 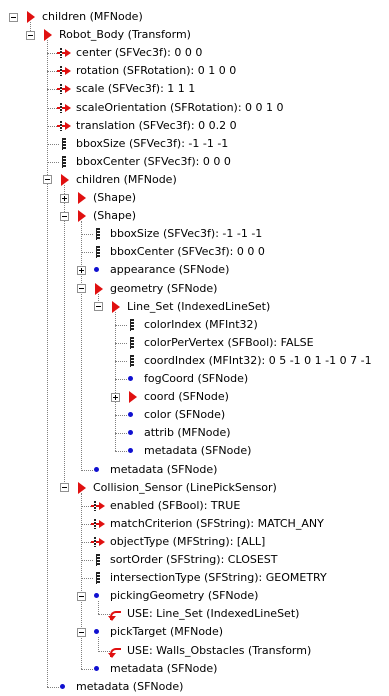 What do you see at coordinates (185, 415) in the screenshot?
I see `tree-item-label: color (SFNode)` at bounding box center [185, 415].